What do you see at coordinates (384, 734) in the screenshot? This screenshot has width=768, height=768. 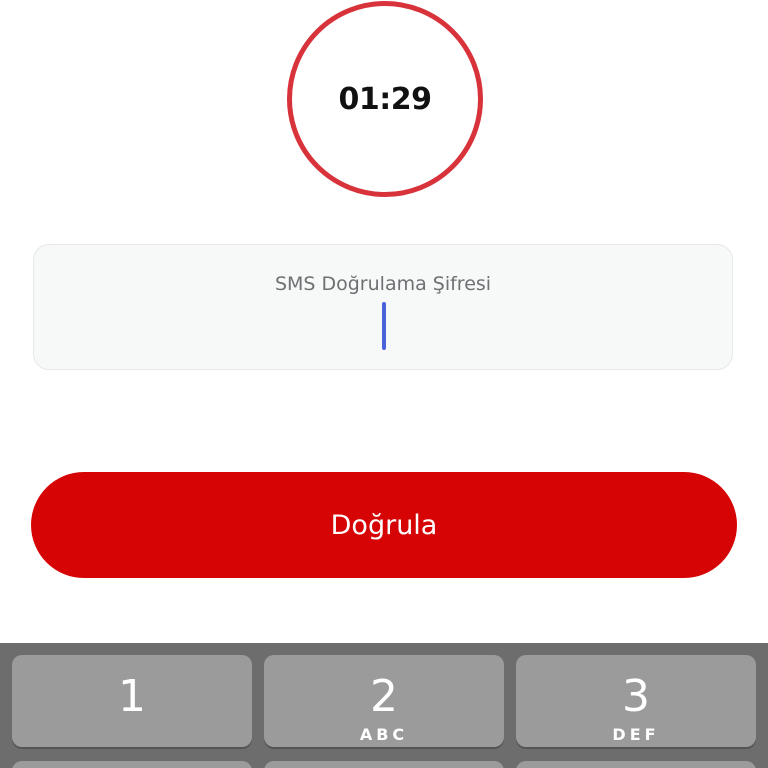 I see `key-letters: ABC` at bounding box center [384, 734].